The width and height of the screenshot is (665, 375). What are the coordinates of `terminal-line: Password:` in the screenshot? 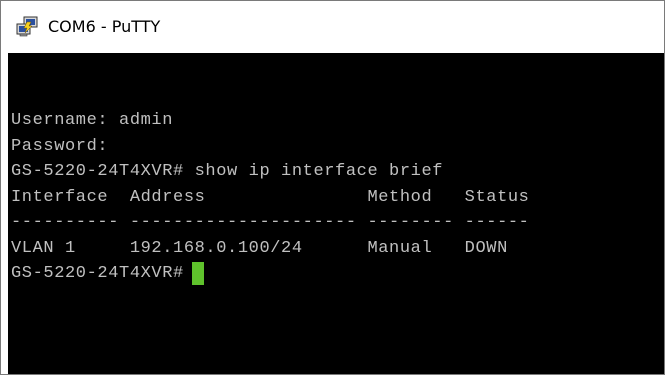 It's located at (60, 146).